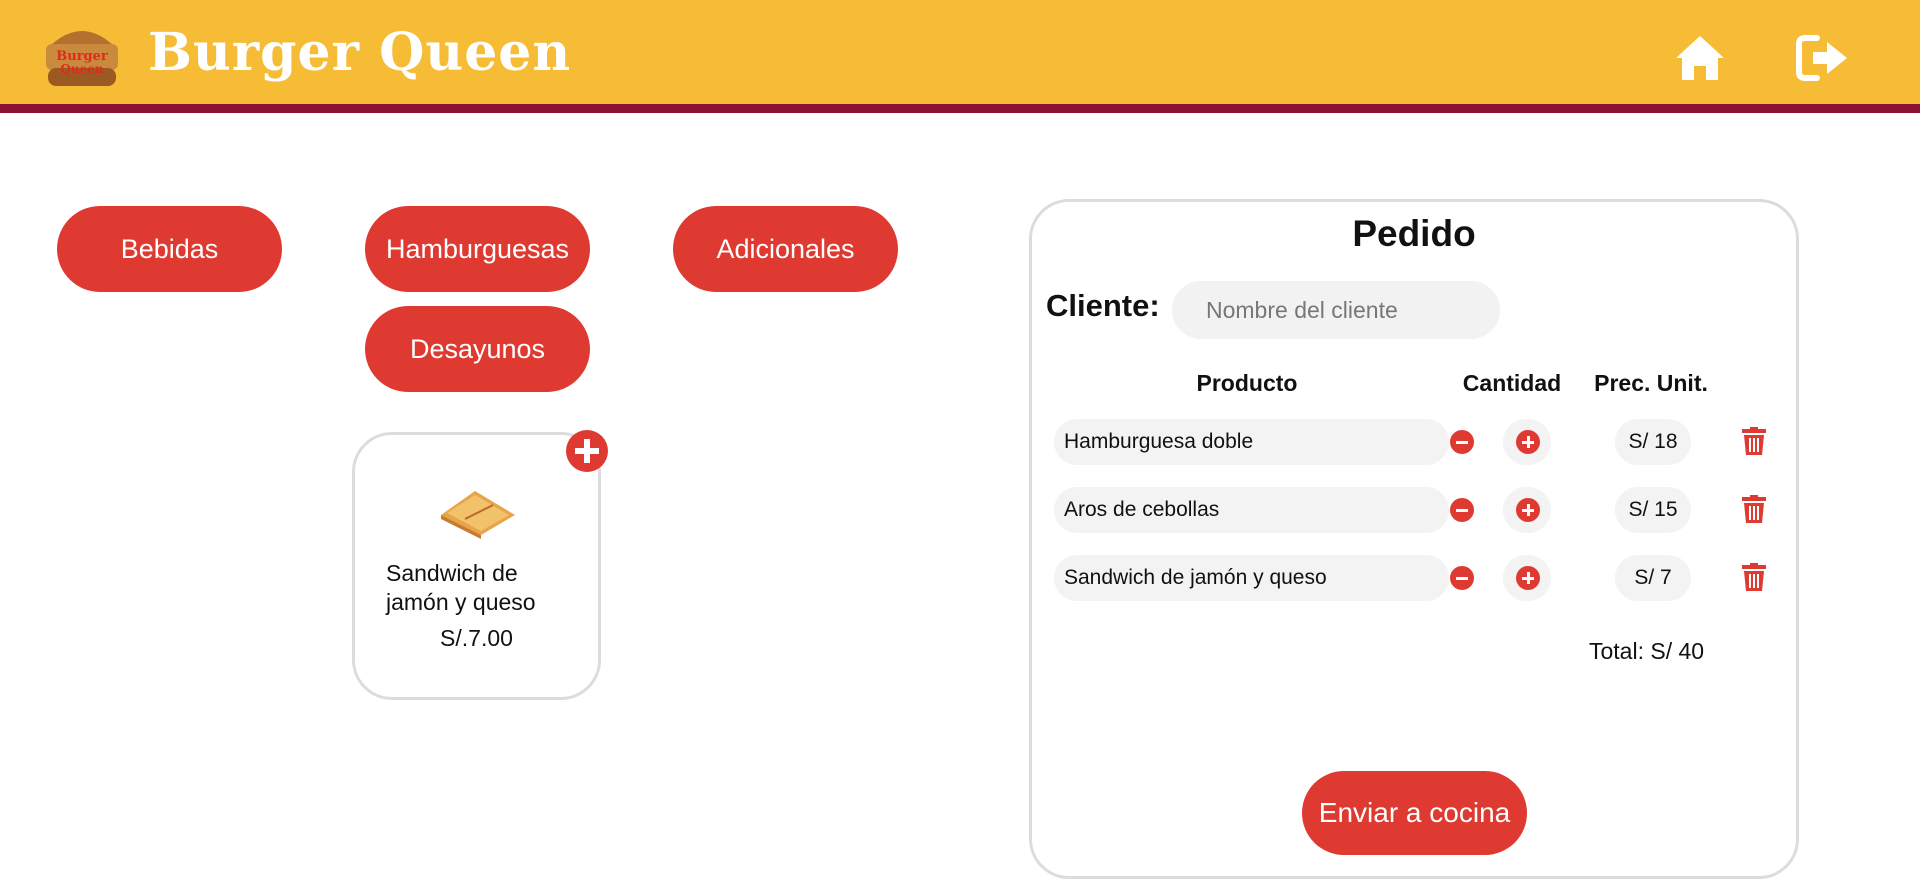 The height and width of the screenshot is (880, 1920). I want to click on brand-name: Burger Queen, so click(360, 52).